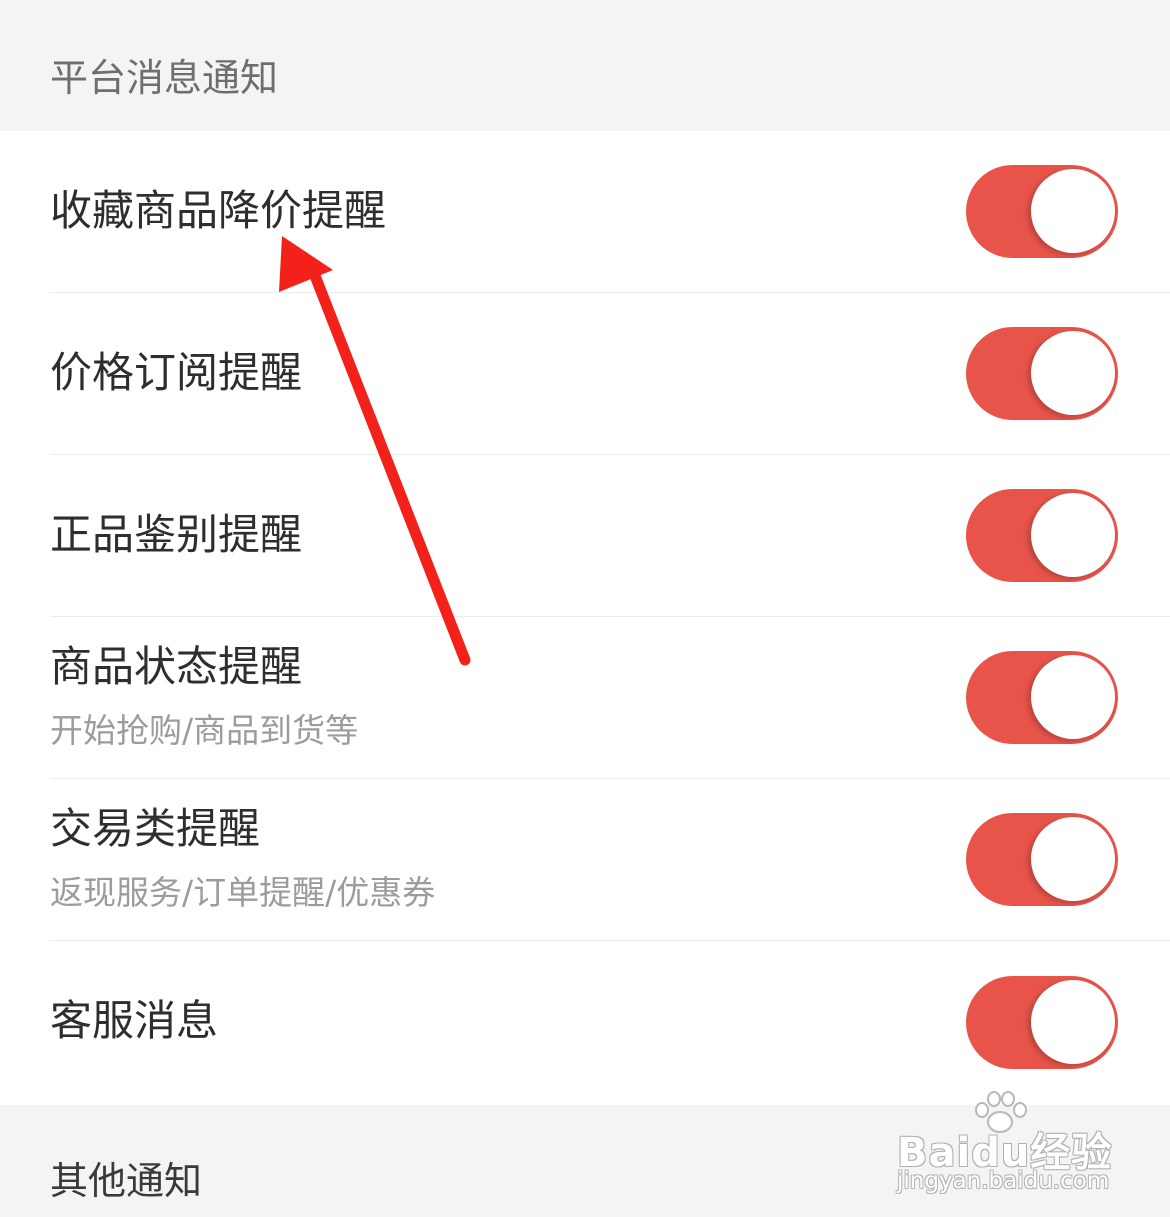 This screenshot has width=1170, height=1217. I want to click on setting-subtitle: 返现服务/订单提醒/优惠券, so click(243, 892).